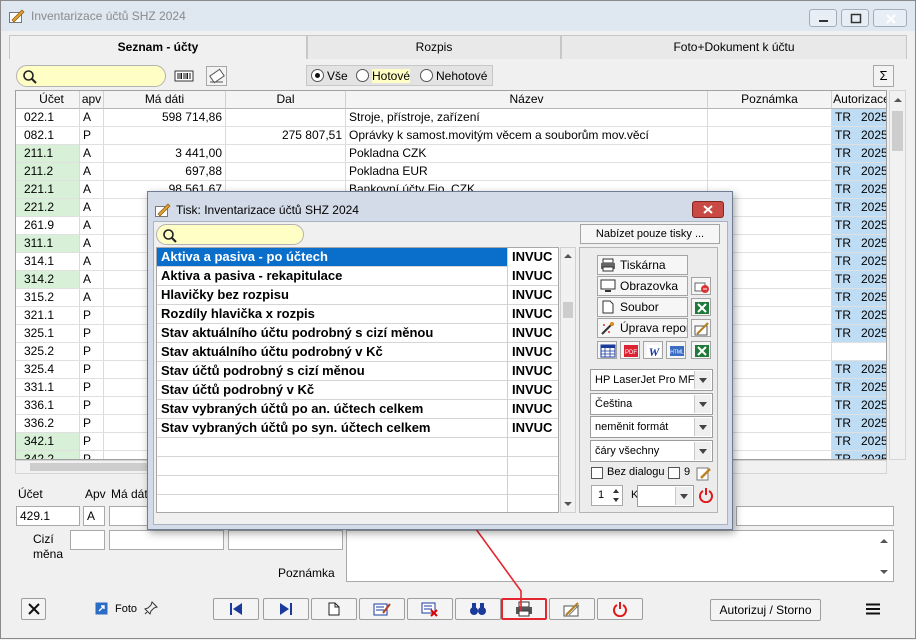 The image size is (916, 640). Describe the element at coordinates (620, 556) in the screenshot. I see `poznamka-field` at that location.